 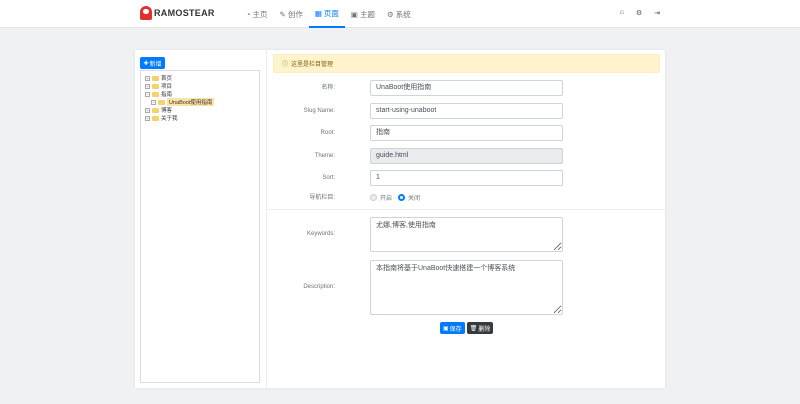 What do you see at coordinates (147, 94) in the screenshot?
I see `collapse-icon: −` at bounding box center [147, 94].